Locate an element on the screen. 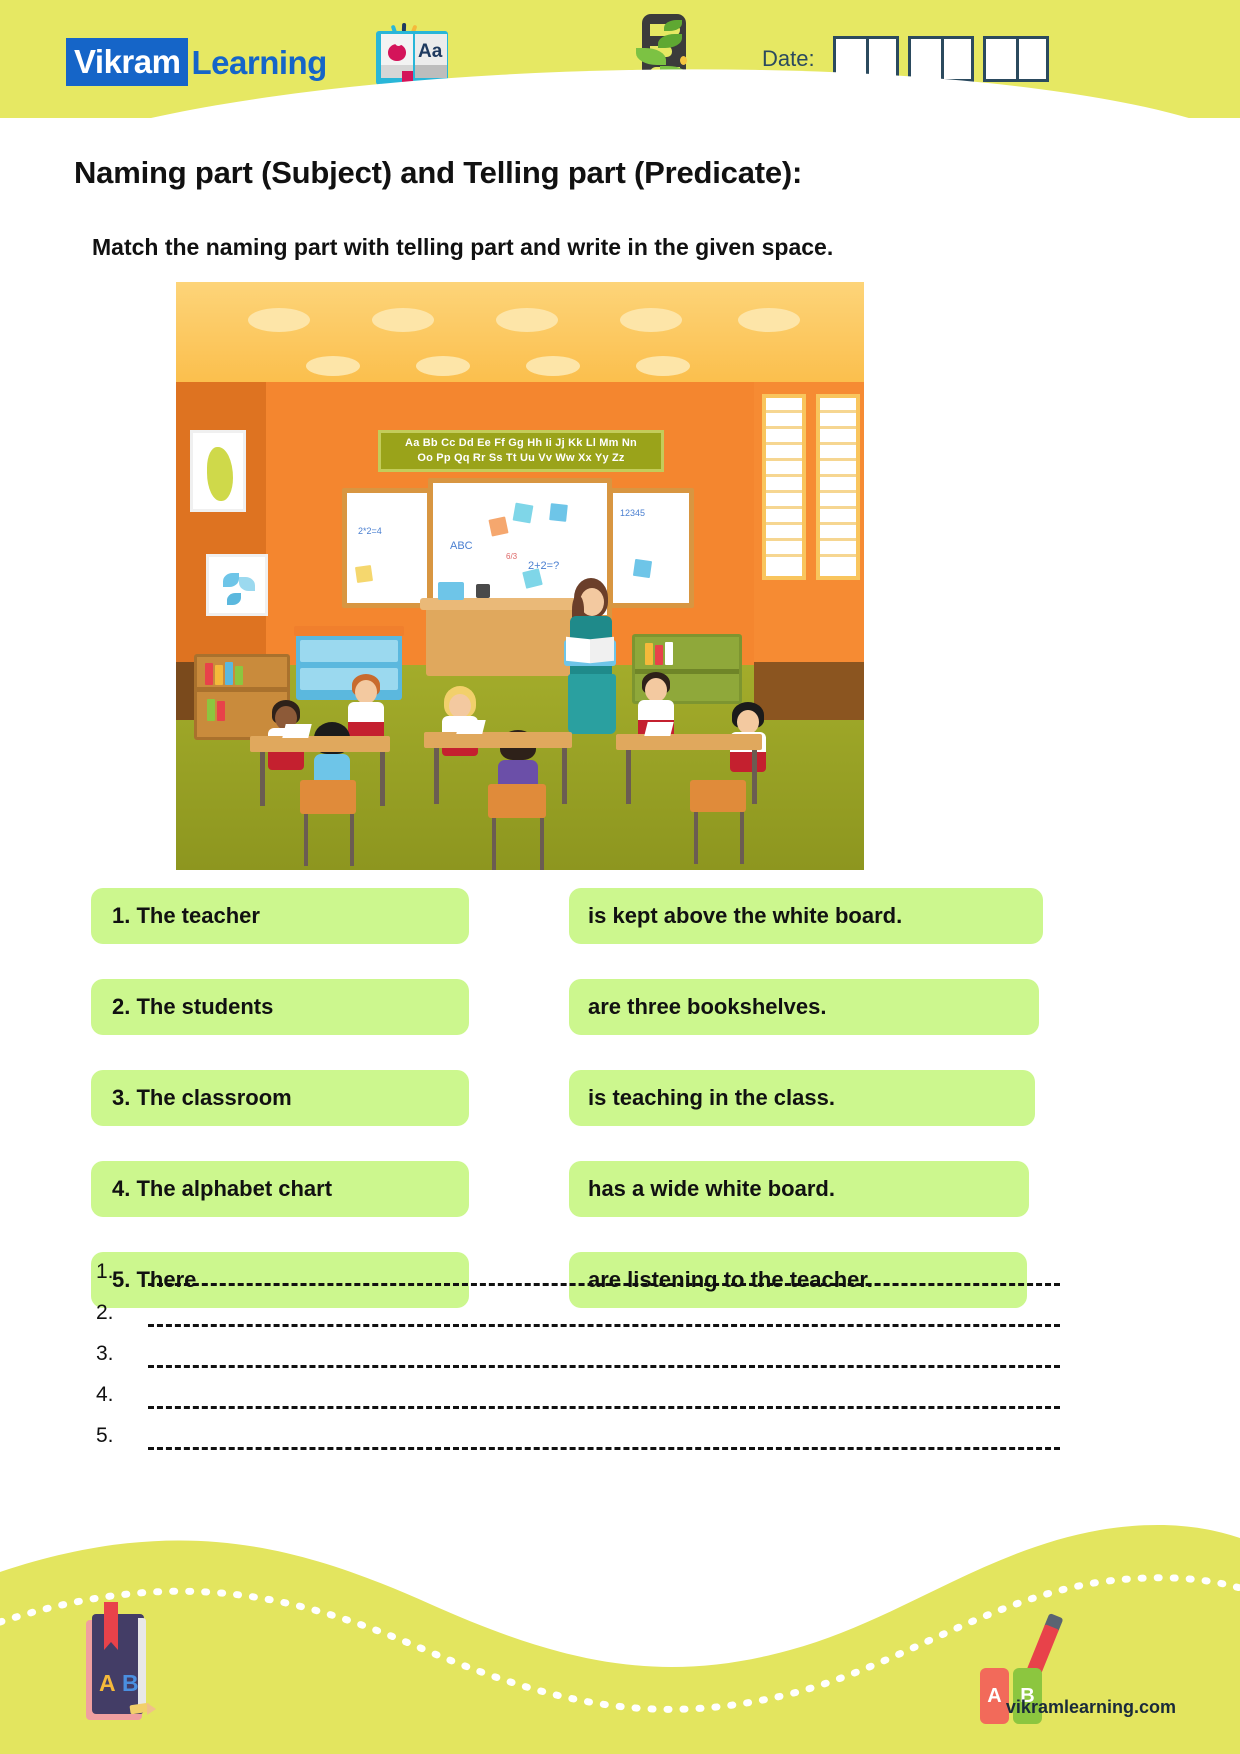  brand-logo: Vikram Learning is located at coordinates (196, 62).